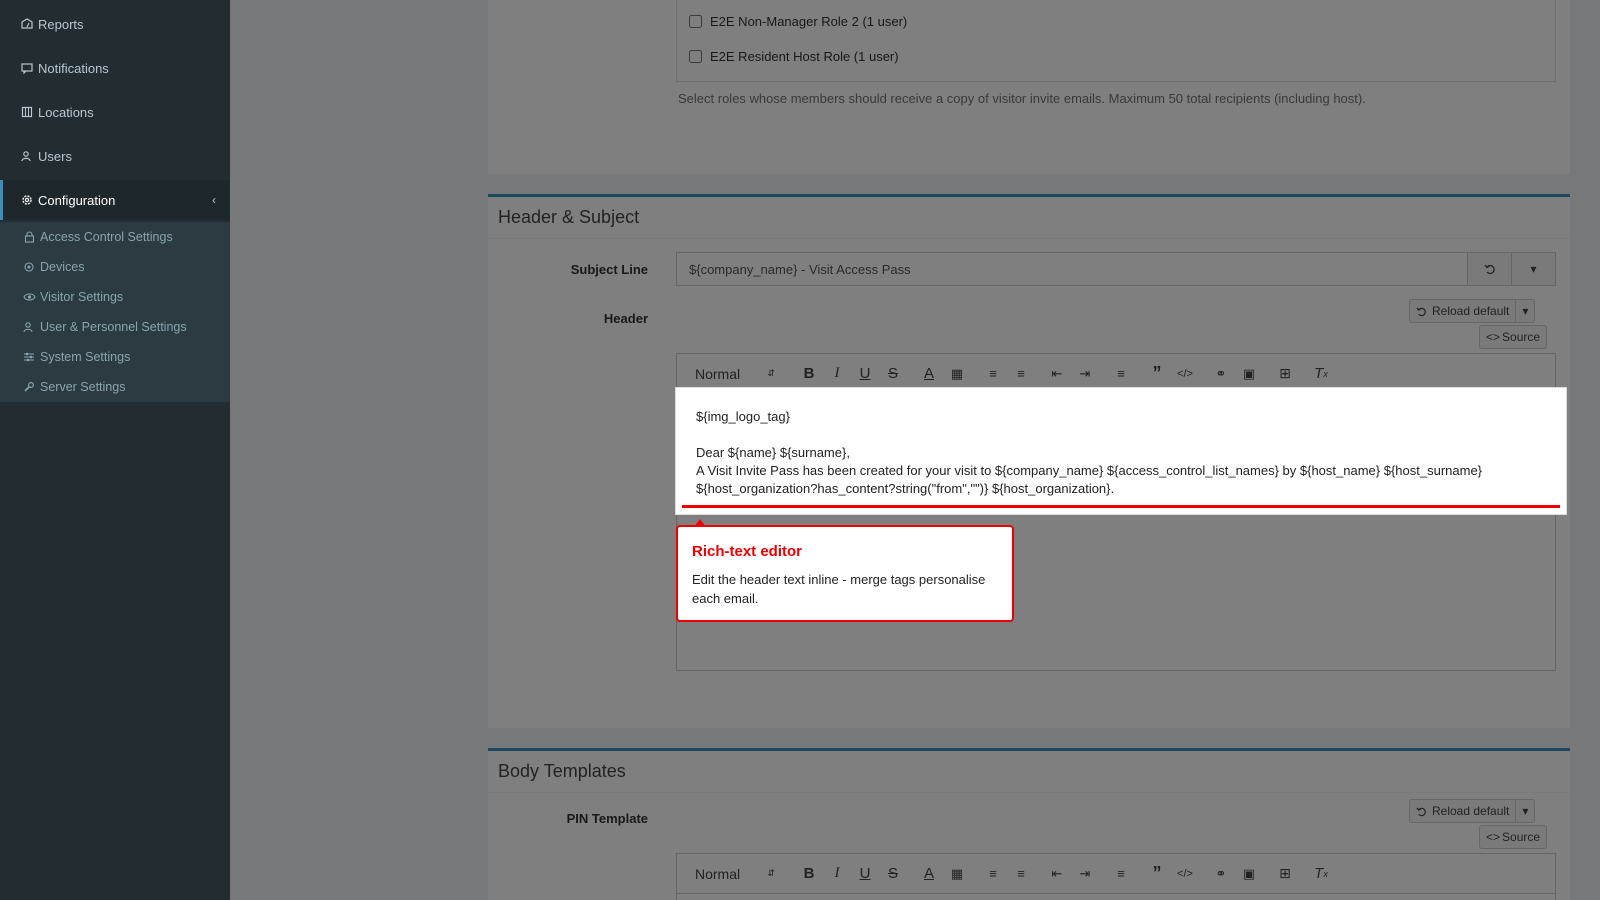 This screenshot has width=1600, height=900. What do you see at coordinates (743, 416) in the screenshot?
I see `editor-line: ${img_logo_tag}` at bounding box center [743, 416].